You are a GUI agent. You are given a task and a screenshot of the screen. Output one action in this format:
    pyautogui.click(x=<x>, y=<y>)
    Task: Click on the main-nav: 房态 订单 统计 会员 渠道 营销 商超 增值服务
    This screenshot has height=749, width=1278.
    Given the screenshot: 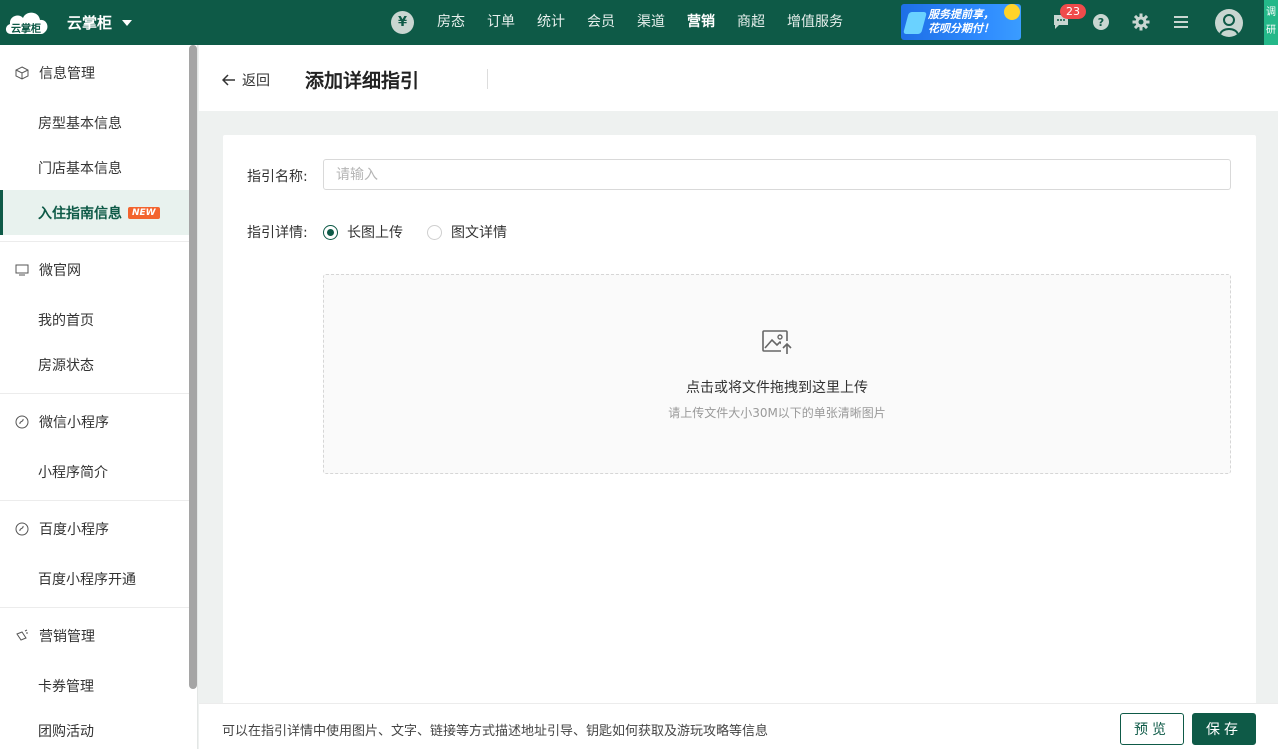 What is the action you would take?
    pyautogui.click(x=640, y=22)
    